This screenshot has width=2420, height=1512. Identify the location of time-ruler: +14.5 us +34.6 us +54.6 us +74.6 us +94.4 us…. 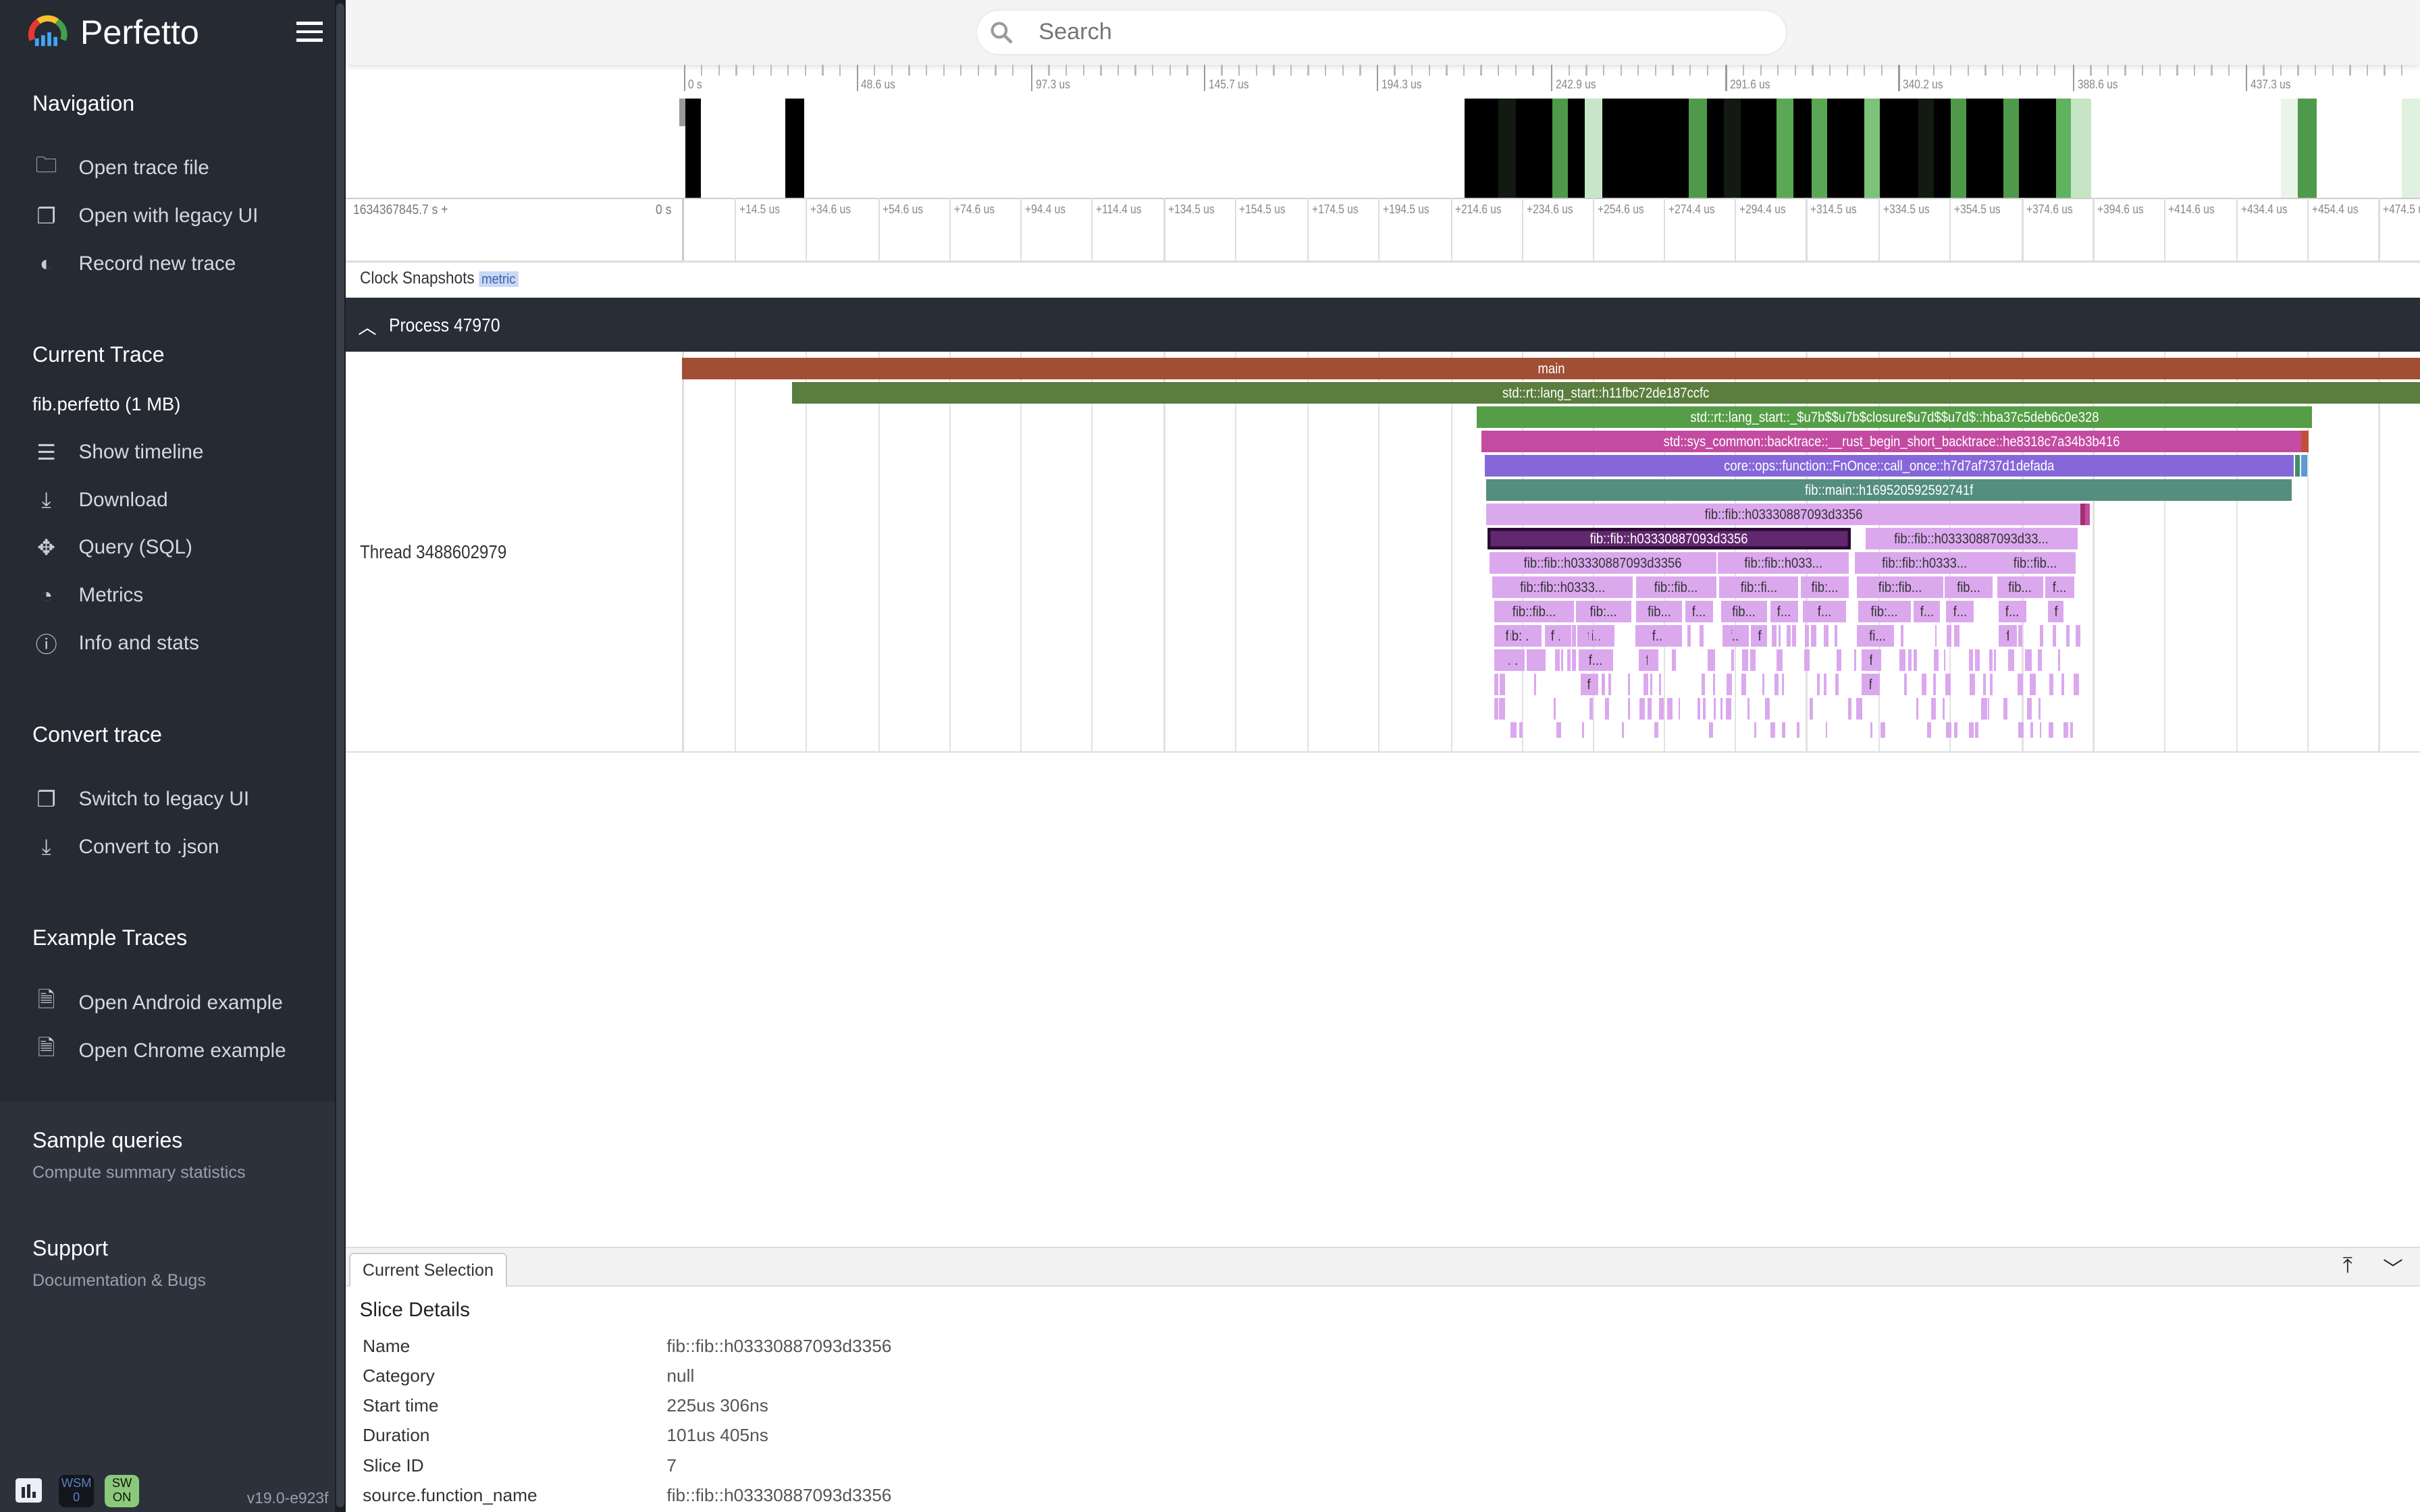
(1210, 230).